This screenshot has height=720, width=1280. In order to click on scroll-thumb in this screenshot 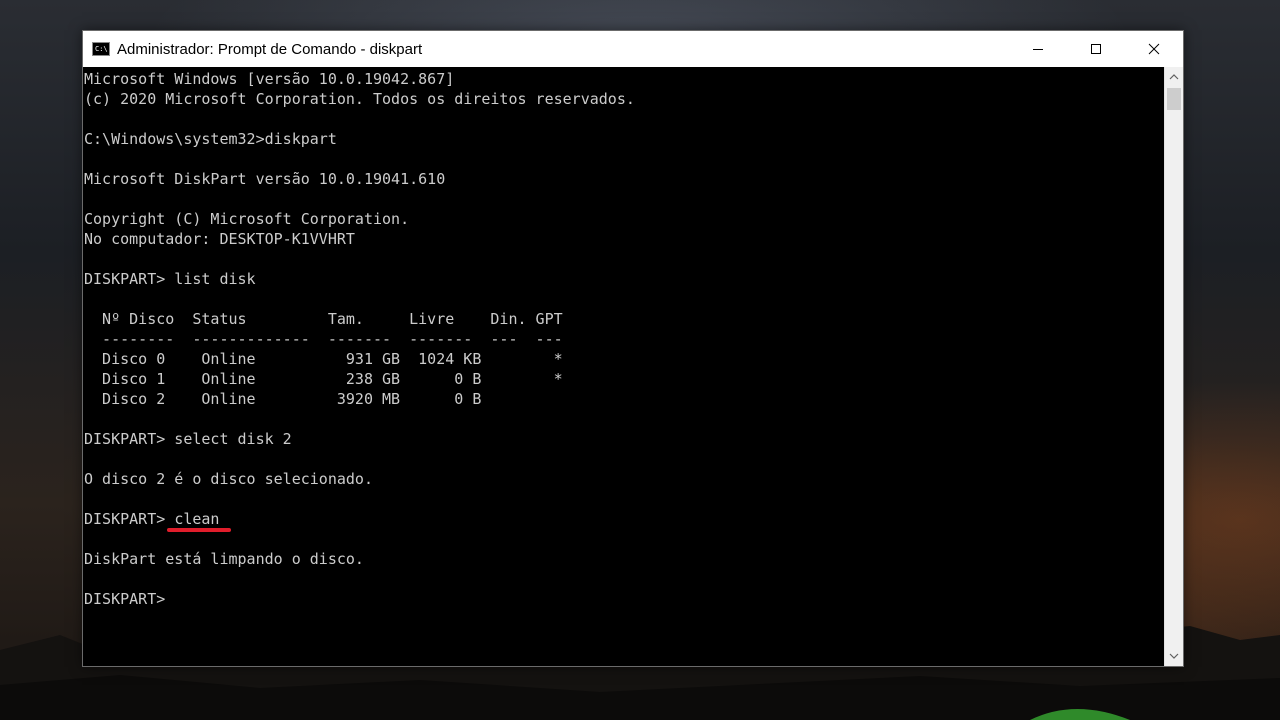, I will do `click(1174, 99)`.